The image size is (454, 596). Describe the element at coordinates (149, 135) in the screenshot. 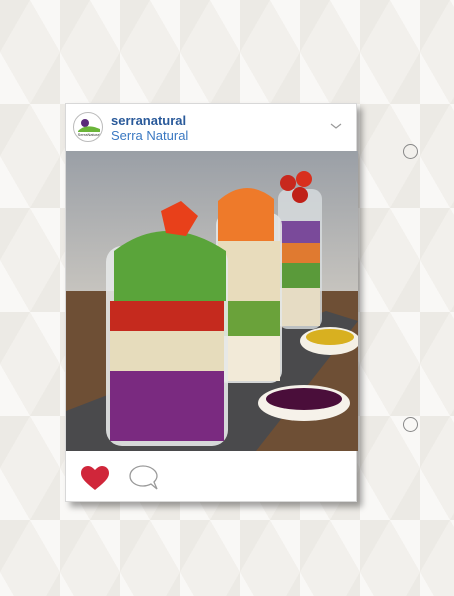

I see `display-name: Serra Natural` at that location.